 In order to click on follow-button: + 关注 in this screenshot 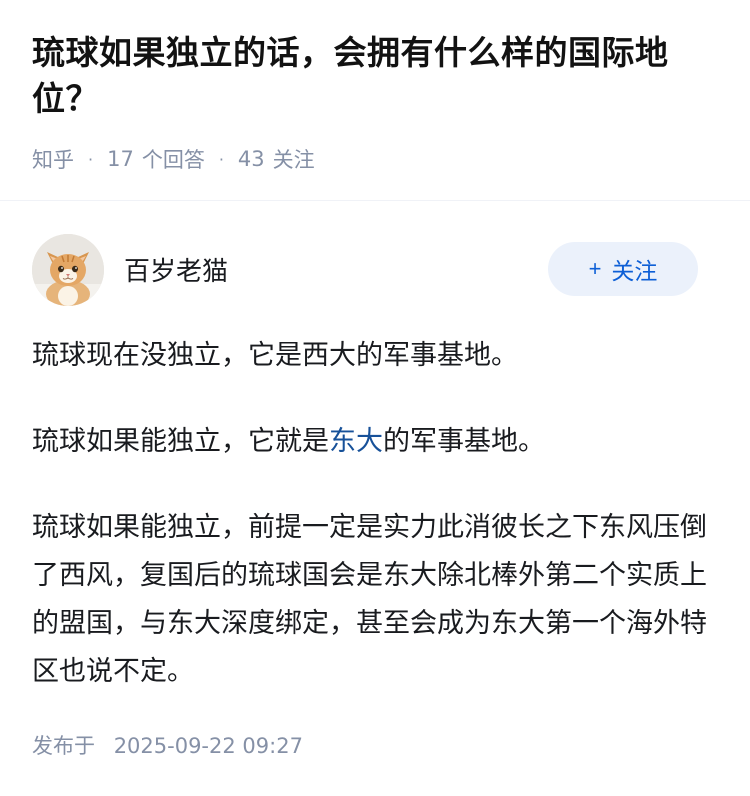, I will do `click(623, 269)`.